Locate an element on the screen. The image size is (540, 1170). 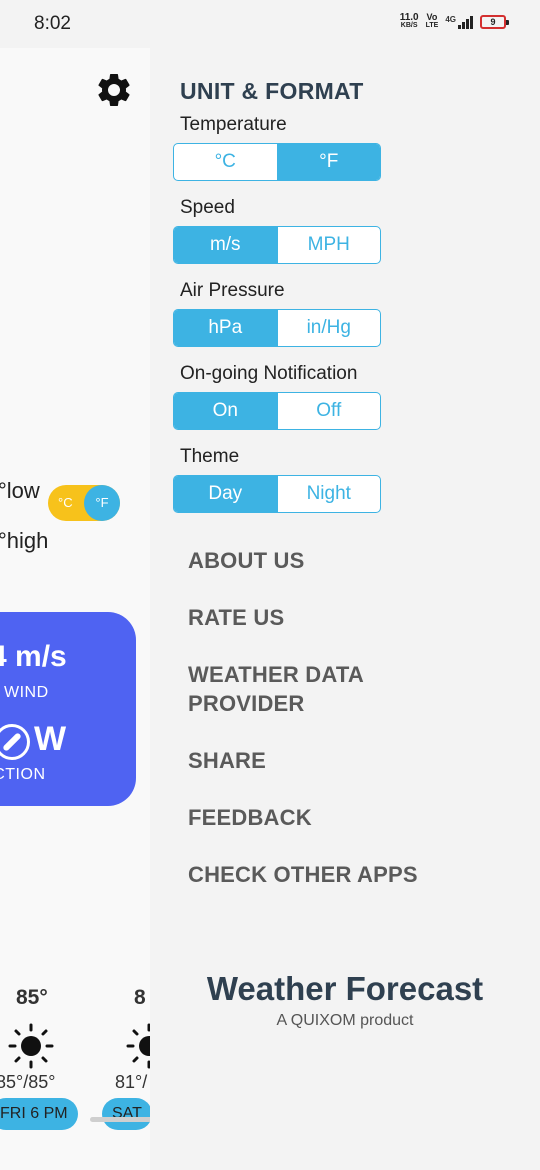
temperature-unit-toggle: °C °F is located at coordinates (84, 503).